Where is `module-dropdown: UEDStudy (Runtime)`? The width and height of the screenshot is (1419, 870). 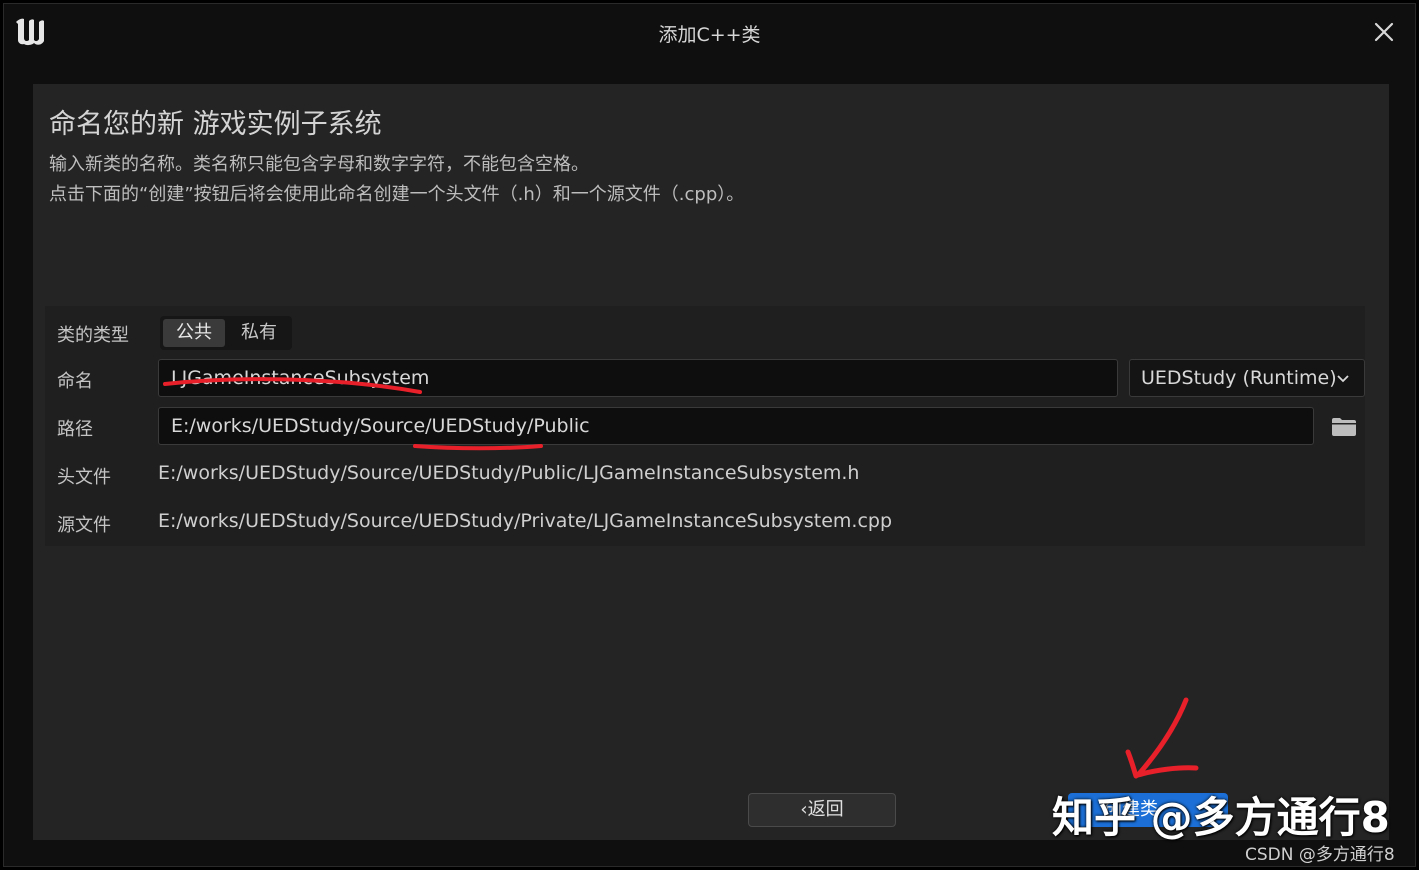 module-dropdown: UEDStudy (Runtime) is located at coordinates (1247, 378).